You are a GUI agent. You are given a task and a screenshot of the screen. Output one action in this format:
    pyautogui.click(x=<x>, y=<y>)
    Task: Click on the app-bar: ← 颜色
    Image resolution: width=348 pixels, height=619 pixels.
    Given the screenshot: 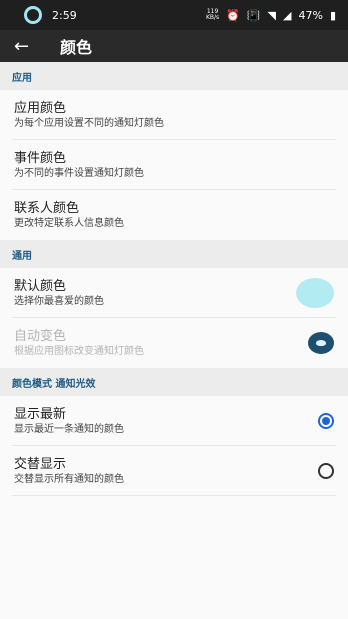 What is the action you would take?
    pyautogui.click(x=174, y=46)
    